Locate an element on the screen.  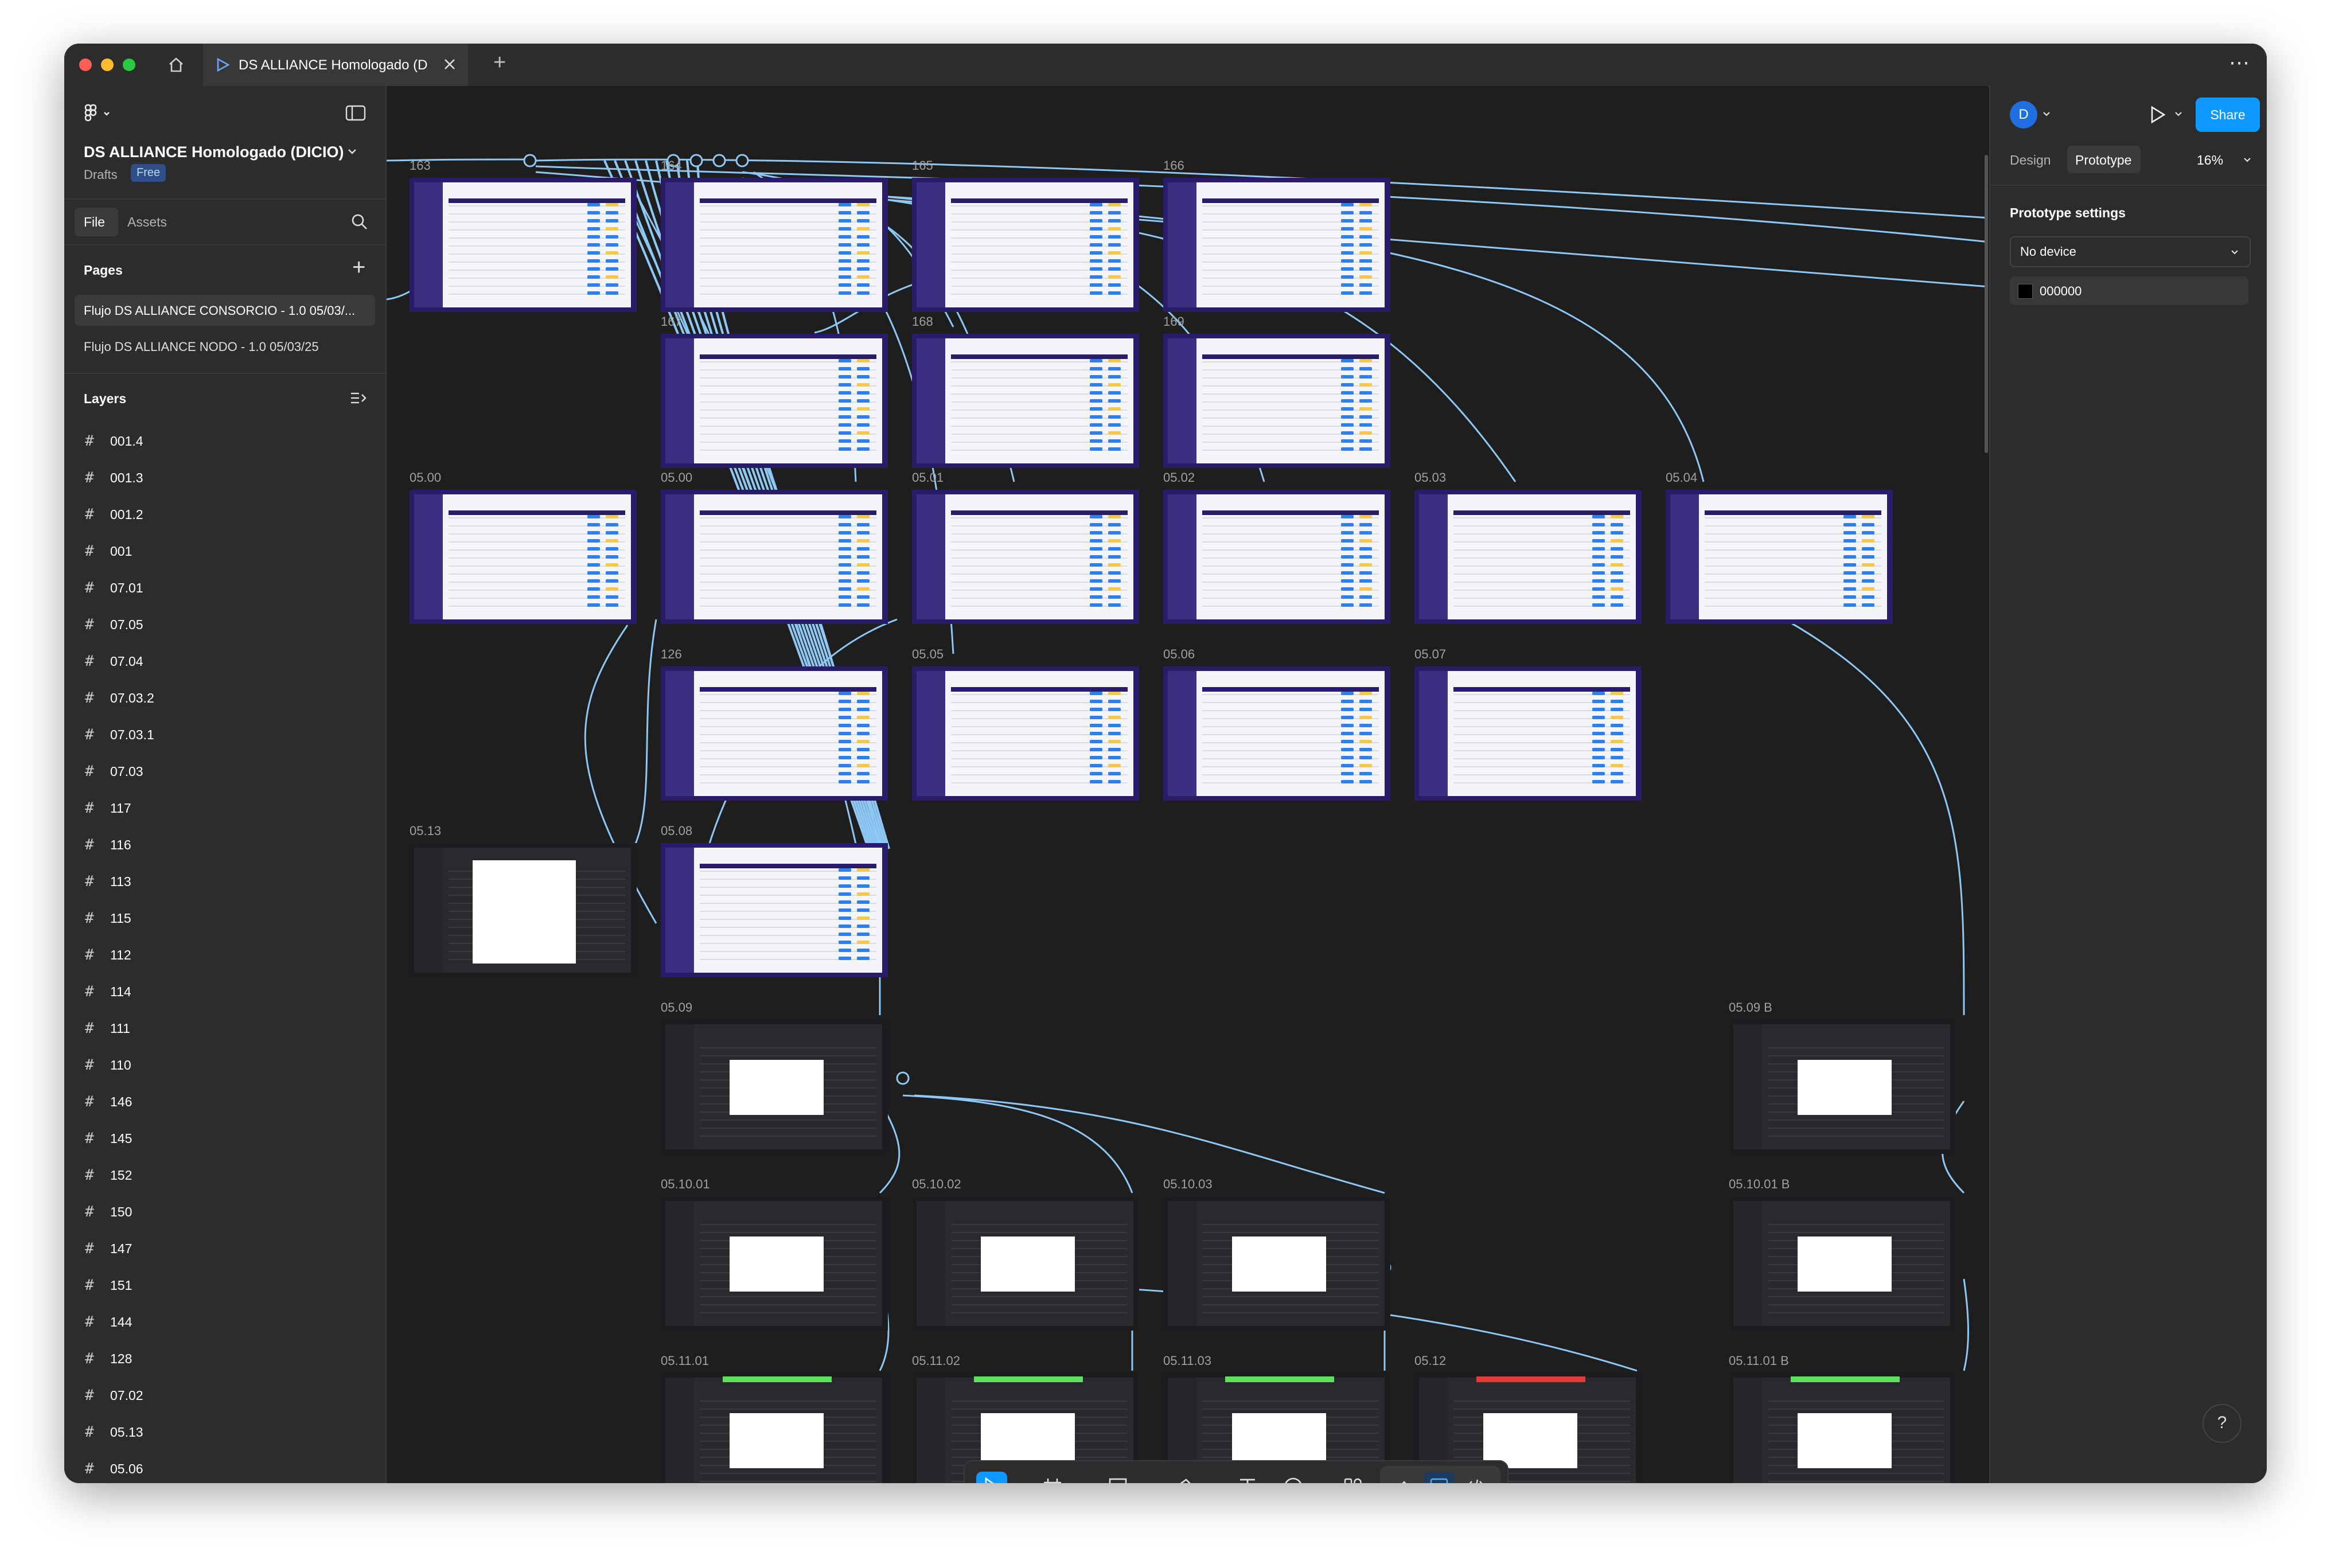
frame-label: 05.07 is located at coordinates (1430, 654).